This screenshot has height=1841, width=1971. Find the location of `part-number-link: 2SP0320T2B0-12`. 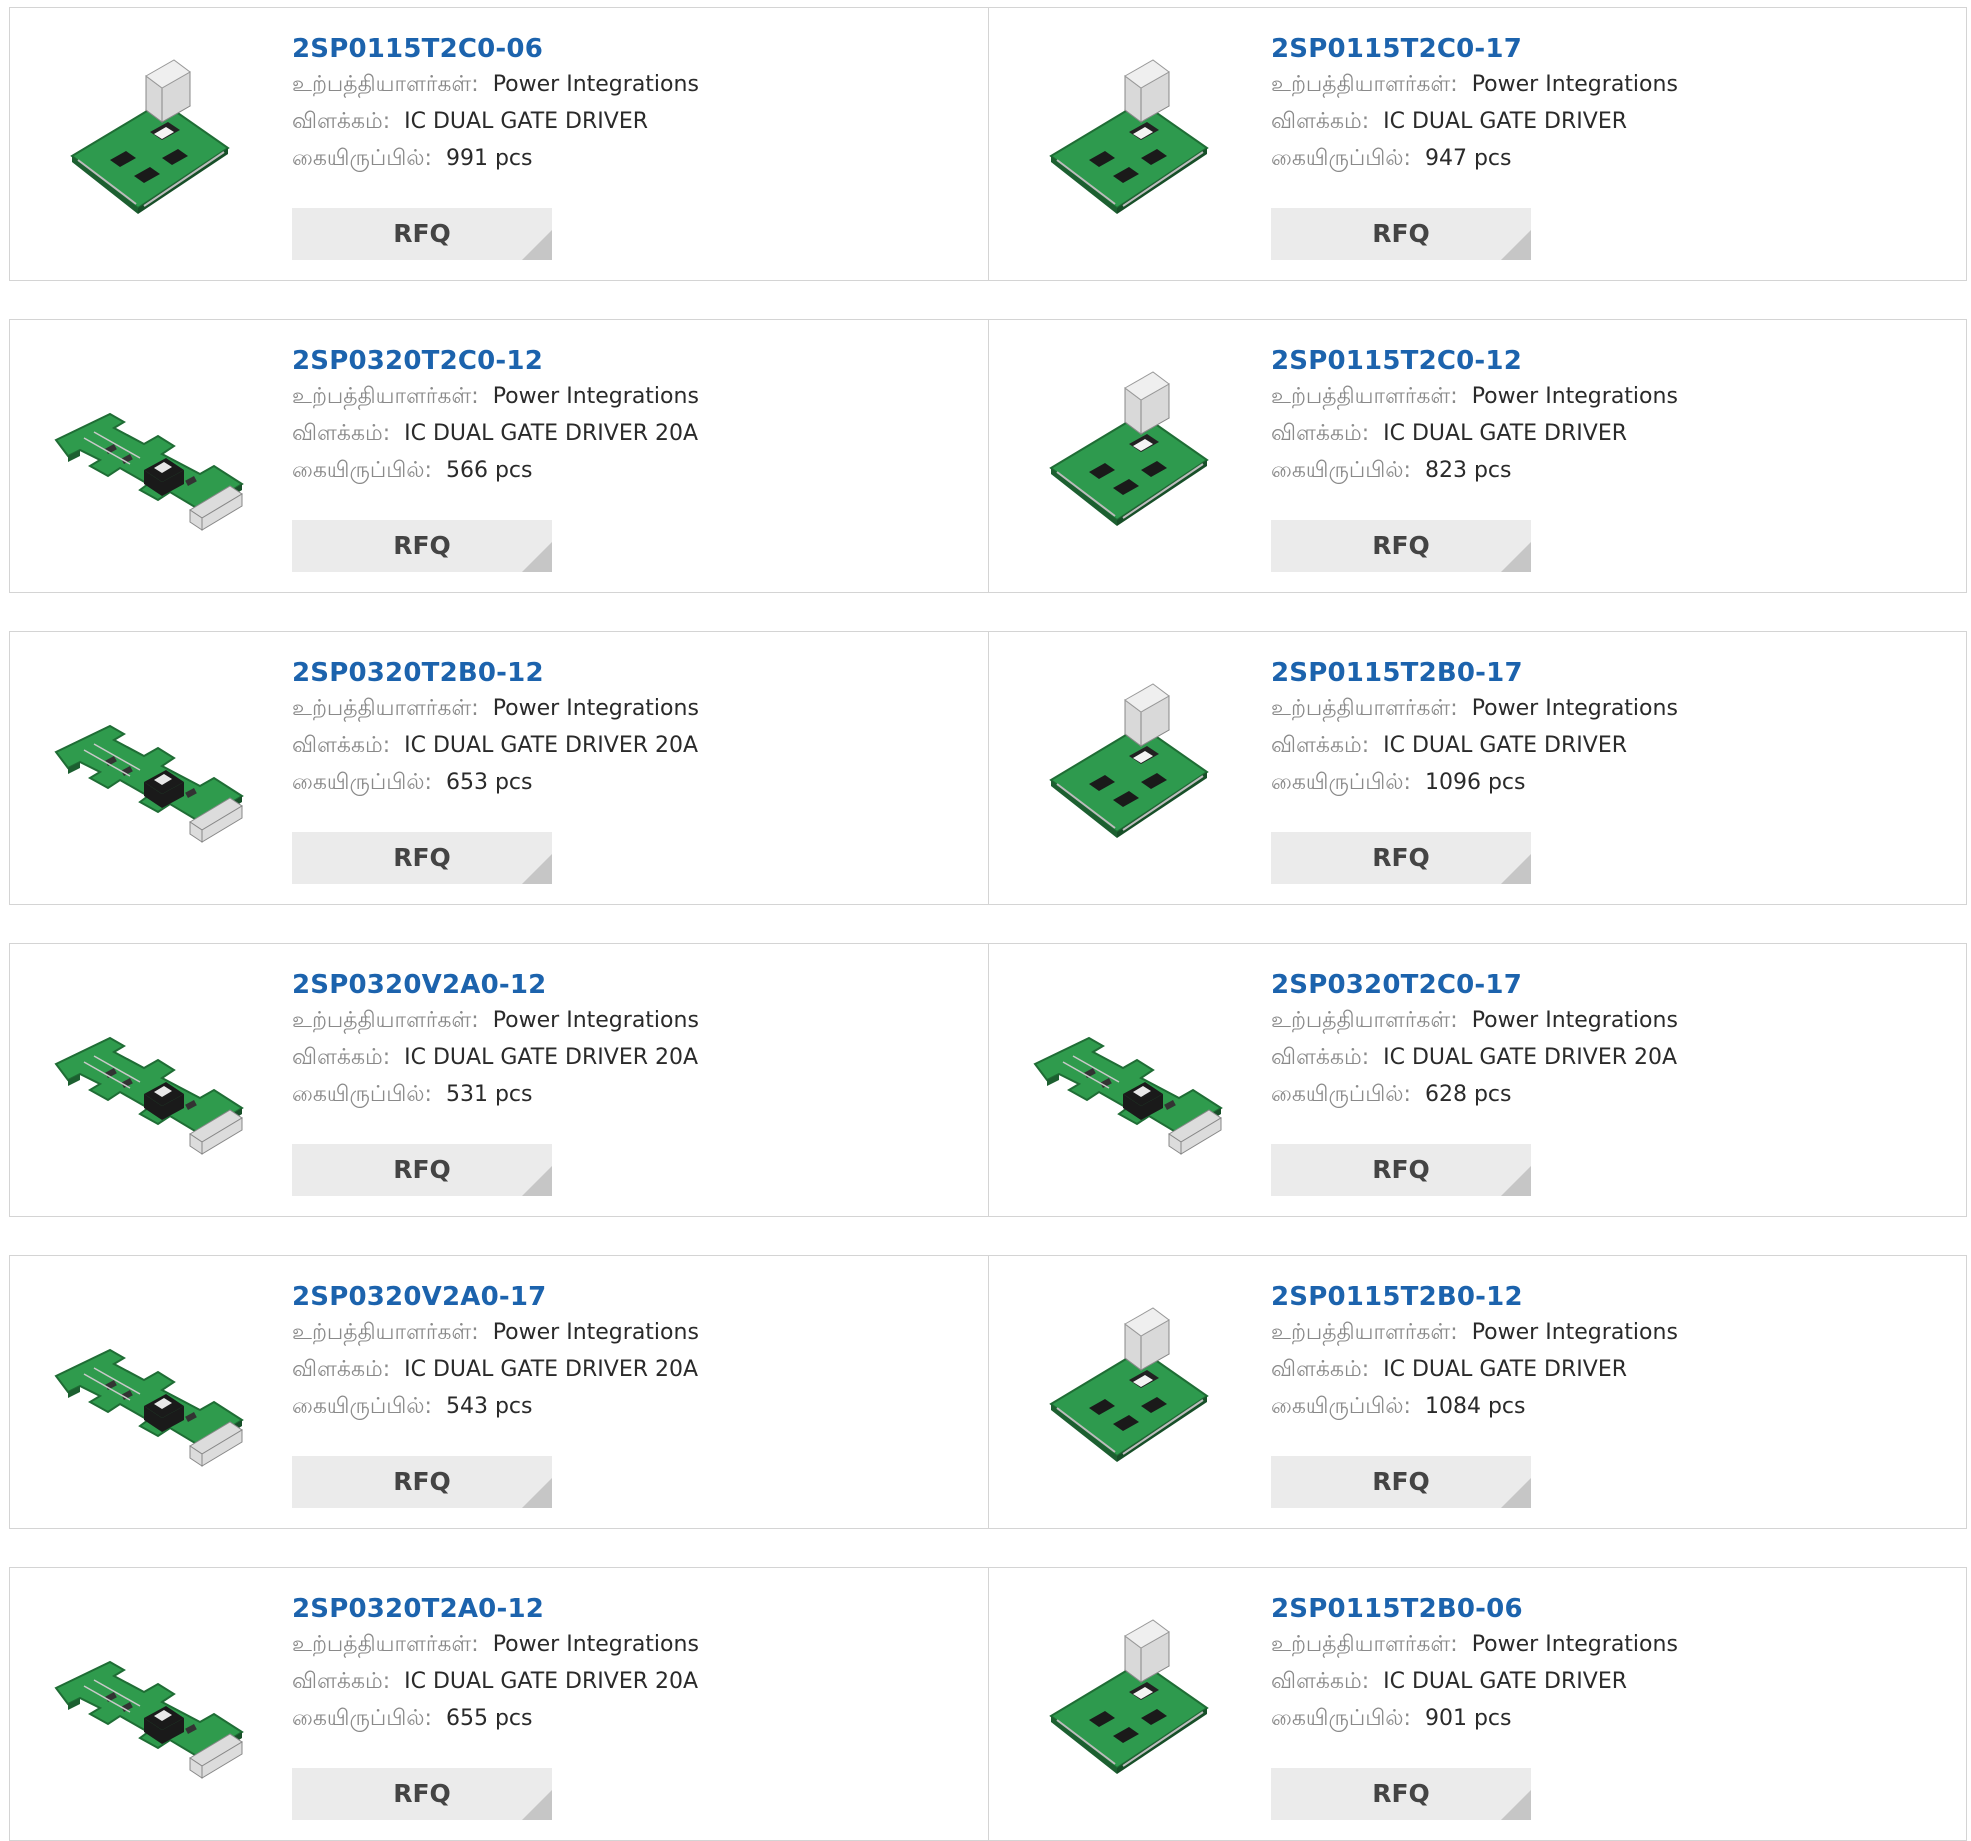

part-number-link: 2SP0320T2B0-12 is located at coordinates (635, 673).